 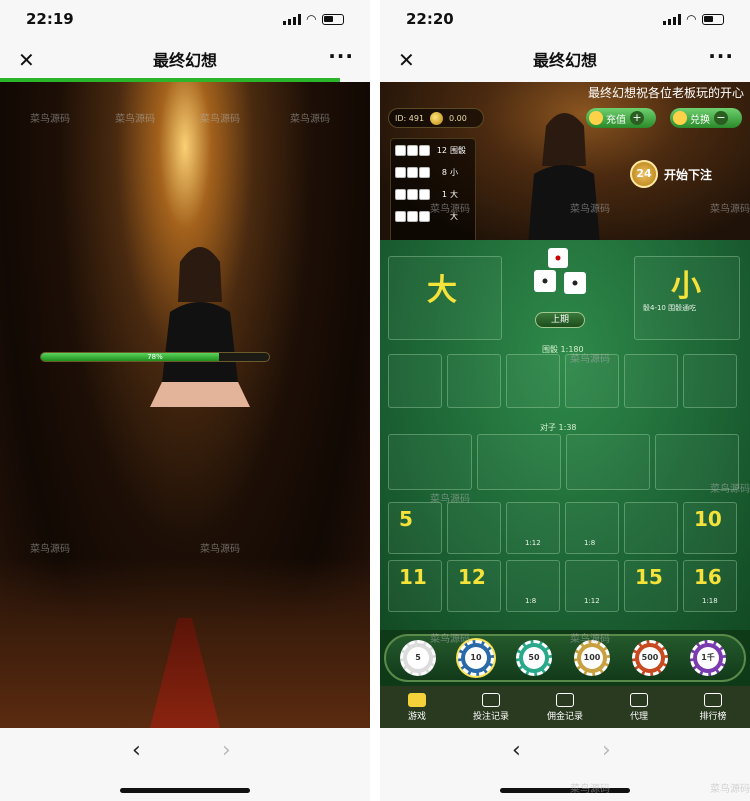 What do you see at coordinates (458, 118) in the screenshot?
I see `balance: 0.00` at bounding box center [458, 118].